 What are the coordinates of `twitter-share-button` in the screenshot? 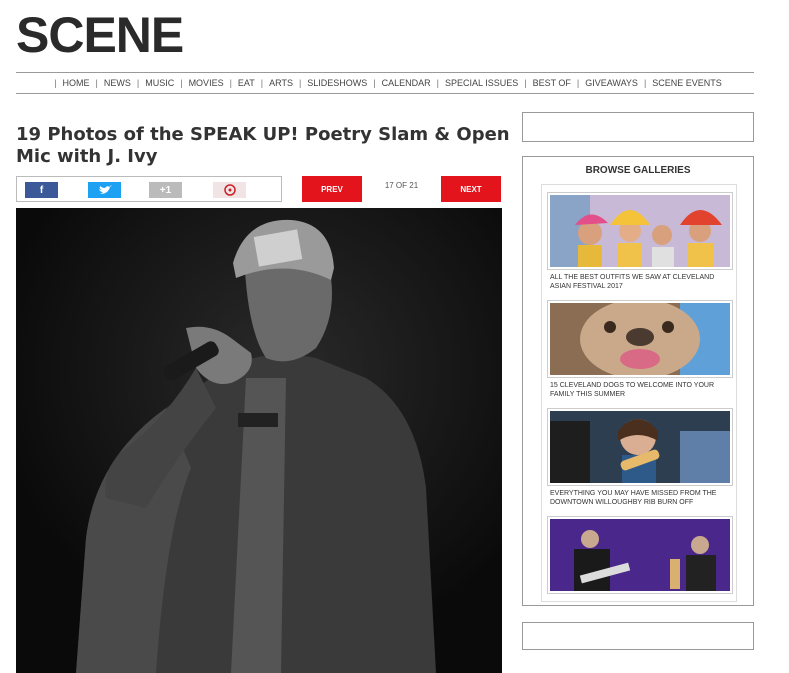 It's located at (104, 190).